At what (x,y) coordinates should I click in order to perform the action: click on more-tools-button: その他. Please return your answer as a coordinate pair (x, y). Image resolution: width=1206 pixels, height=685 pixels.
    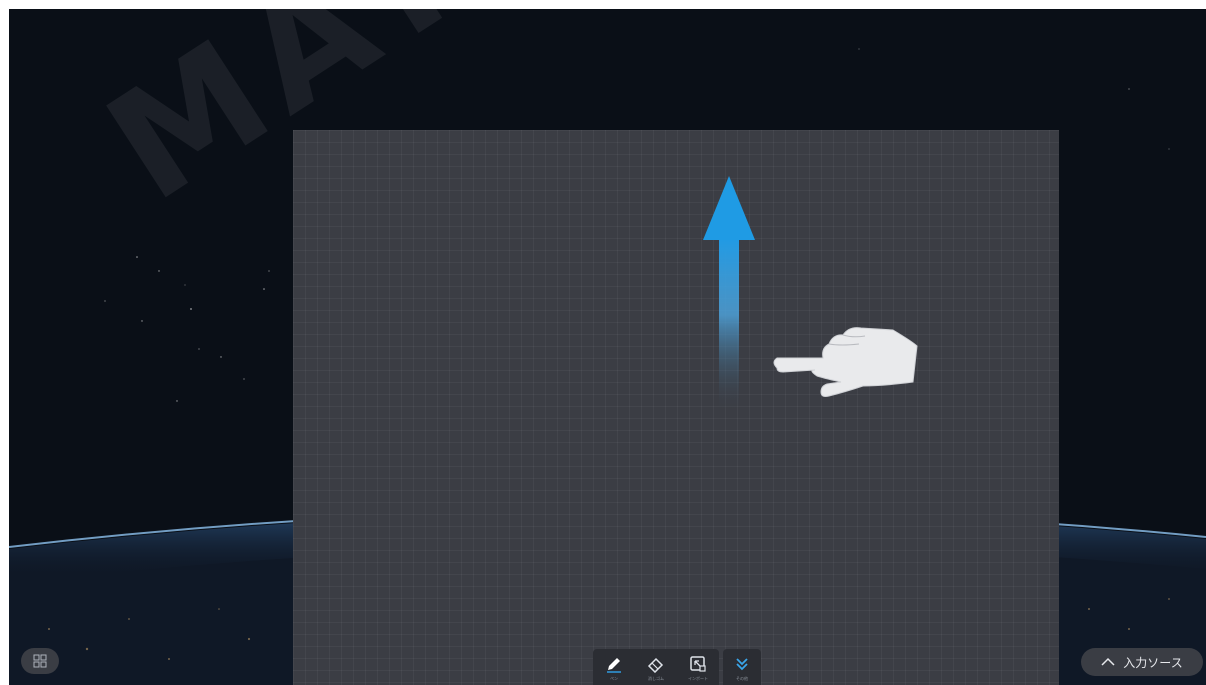
    Looking at the image, I should click on (742, 667).